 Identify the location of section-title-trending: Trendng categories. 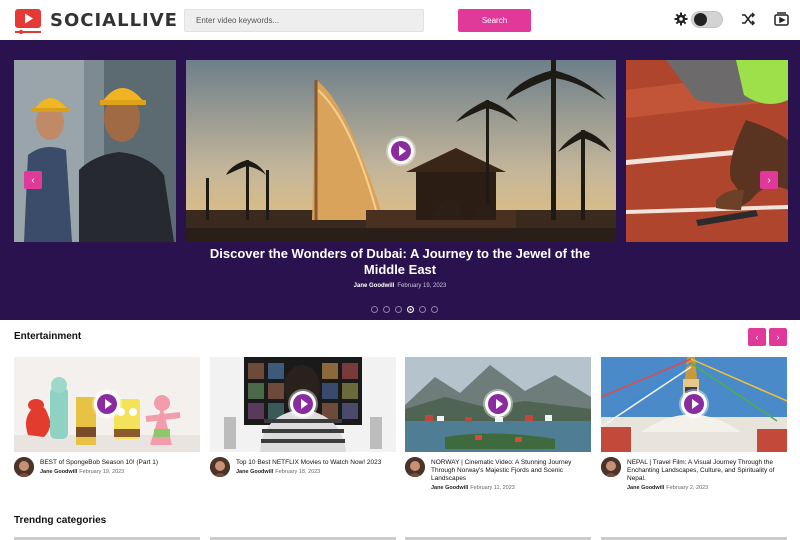
(60, 520).